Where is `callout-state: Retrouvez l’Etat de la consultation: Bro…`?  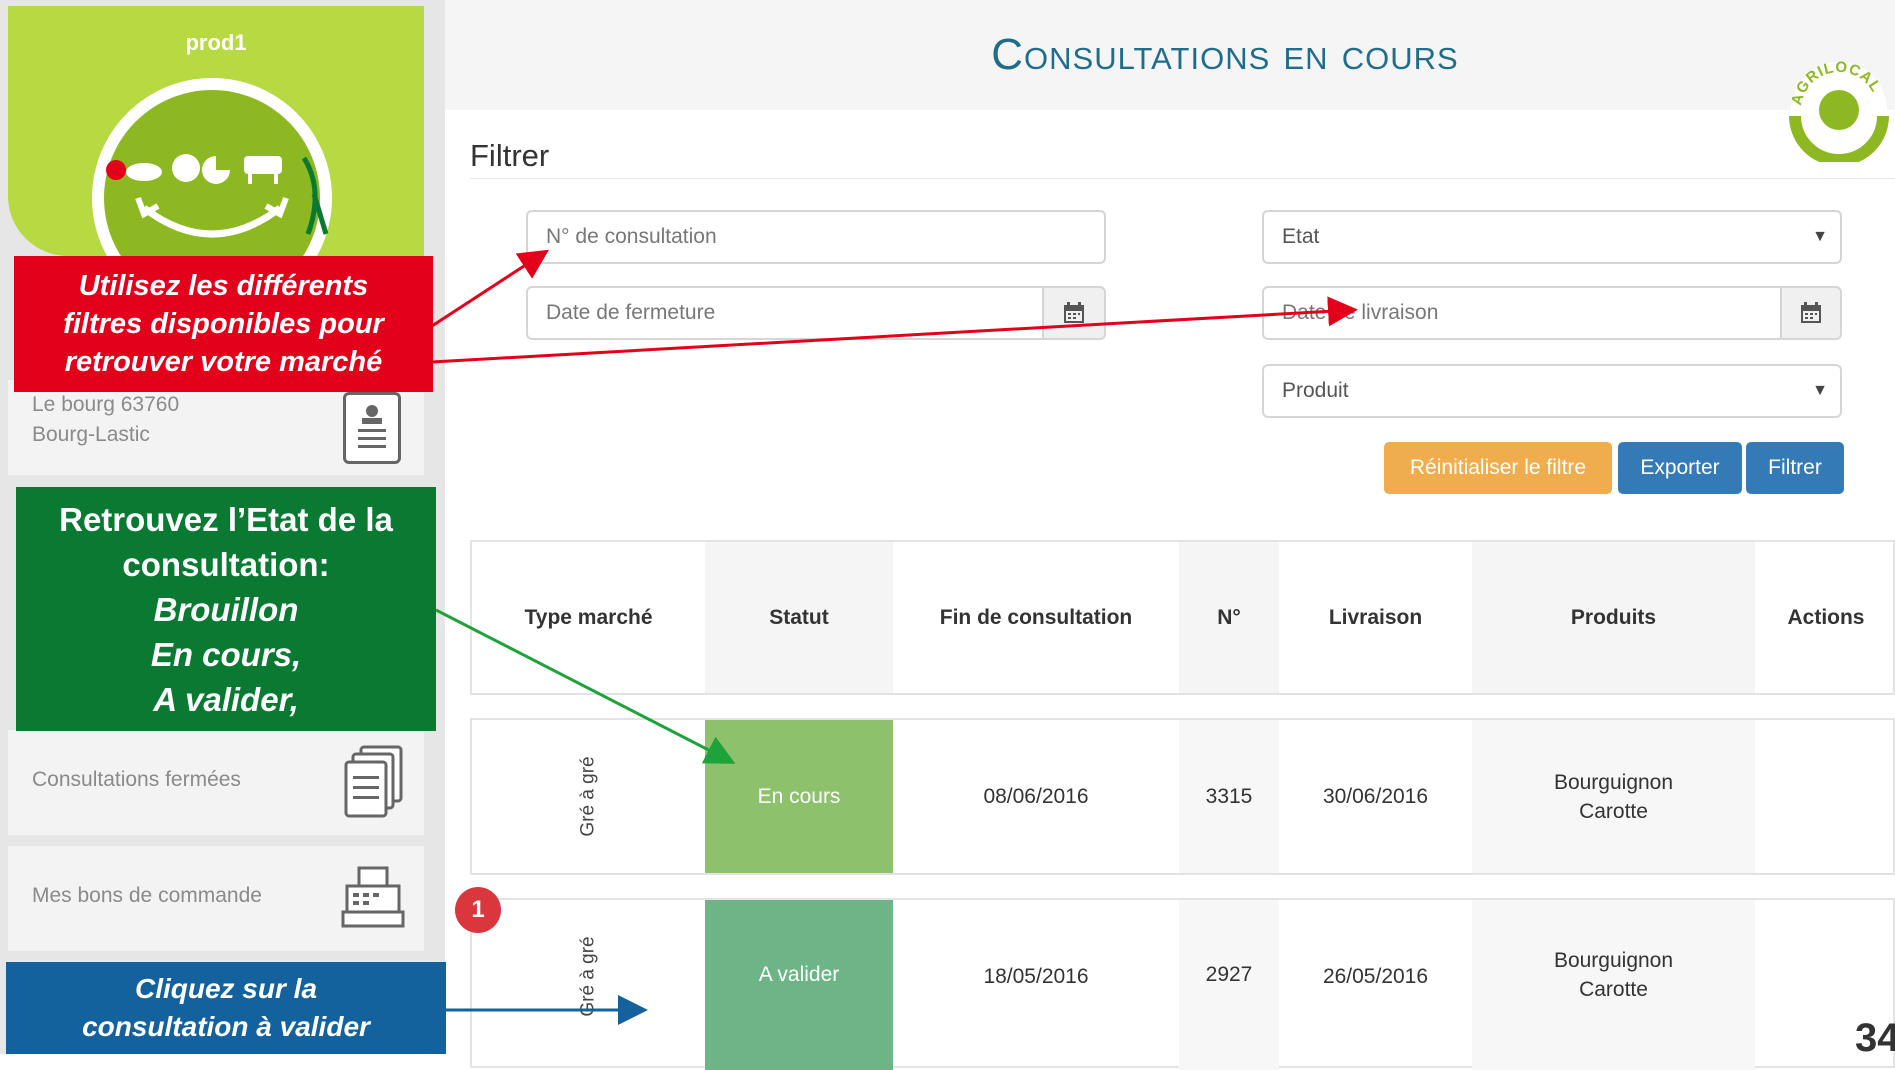 callout-state: Retrouvez l’Etat de la consultation: Bro… is located at coordinates (226, 609).